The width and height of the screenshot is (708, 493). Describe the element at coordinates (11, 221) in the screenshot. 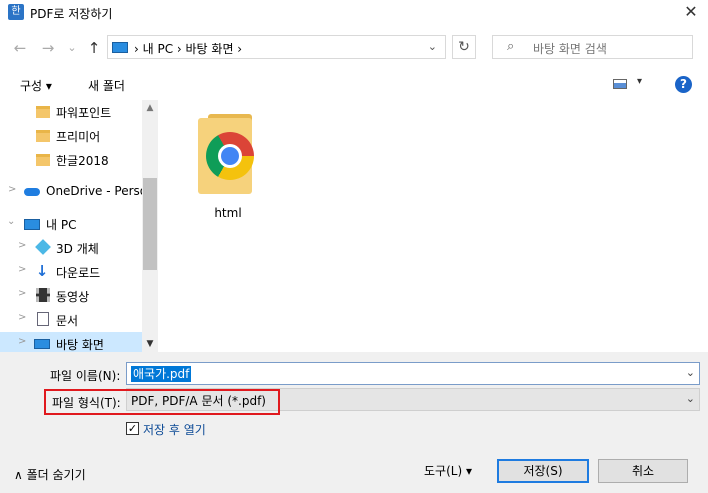

I see `collapse-chevron-icon: ⌄` at that location.